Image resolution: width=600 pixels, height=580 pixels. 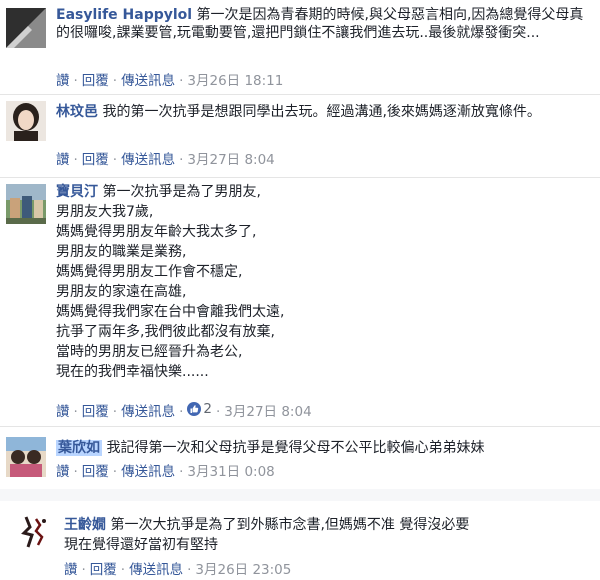 I want to click on comment-actions: 讚 · 回覆 · 傳送訊息 · 2 · 3月27日 8:04, so click(x=184, y=410).